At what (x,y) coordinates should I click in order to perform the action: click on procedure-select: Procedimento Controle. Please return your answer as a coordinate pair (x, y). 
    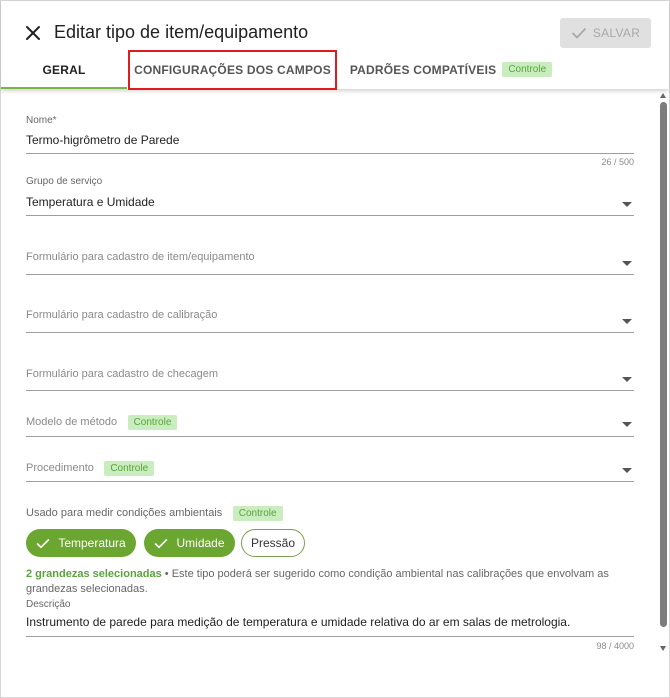
    Looking at the image, I should click on (330, 470).